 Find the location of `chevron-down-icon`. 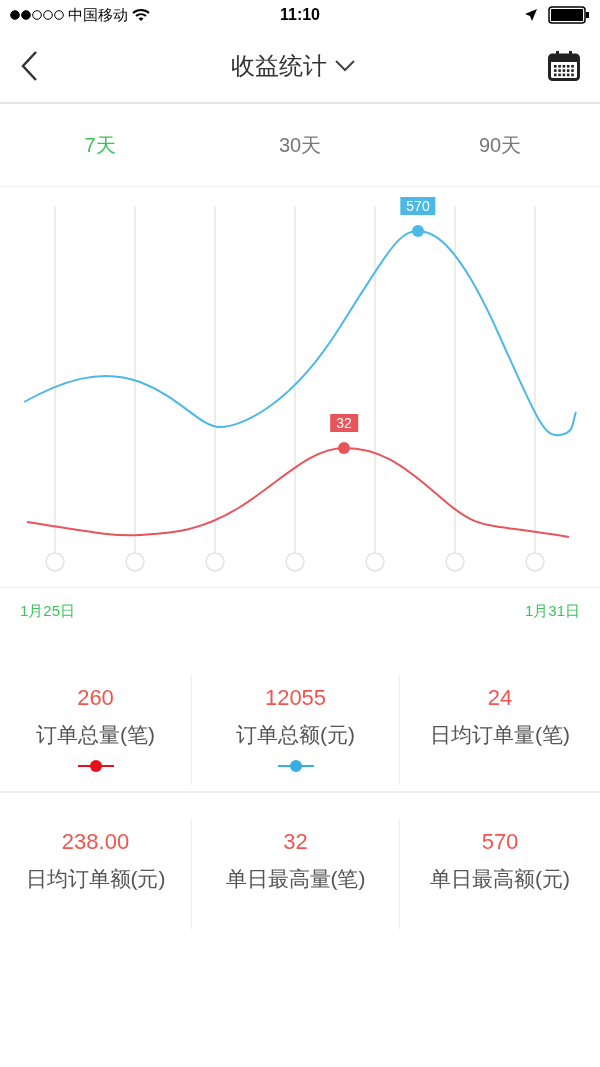

chevron-down-icon is located at coordinates (345, 66).